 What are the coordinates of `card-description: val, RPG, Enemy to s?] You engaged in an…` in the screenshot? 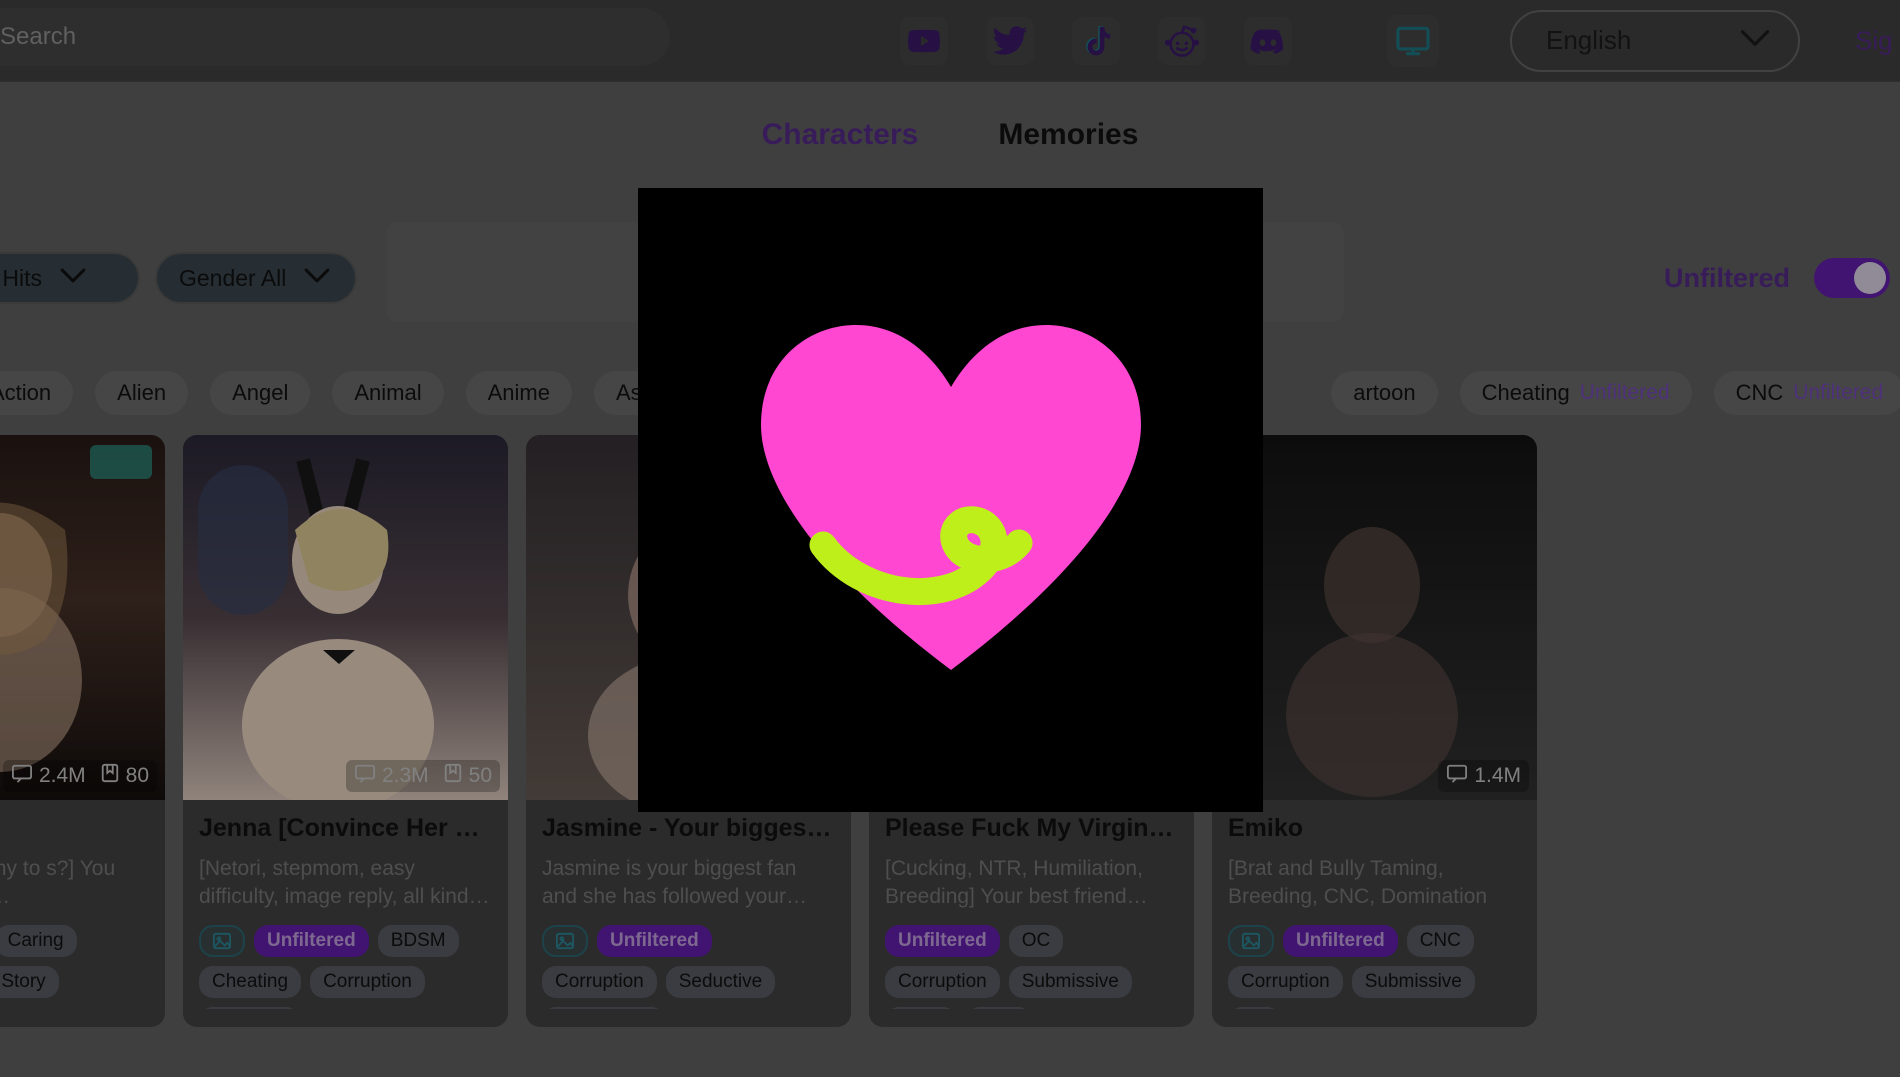 It's located at (58, 882).